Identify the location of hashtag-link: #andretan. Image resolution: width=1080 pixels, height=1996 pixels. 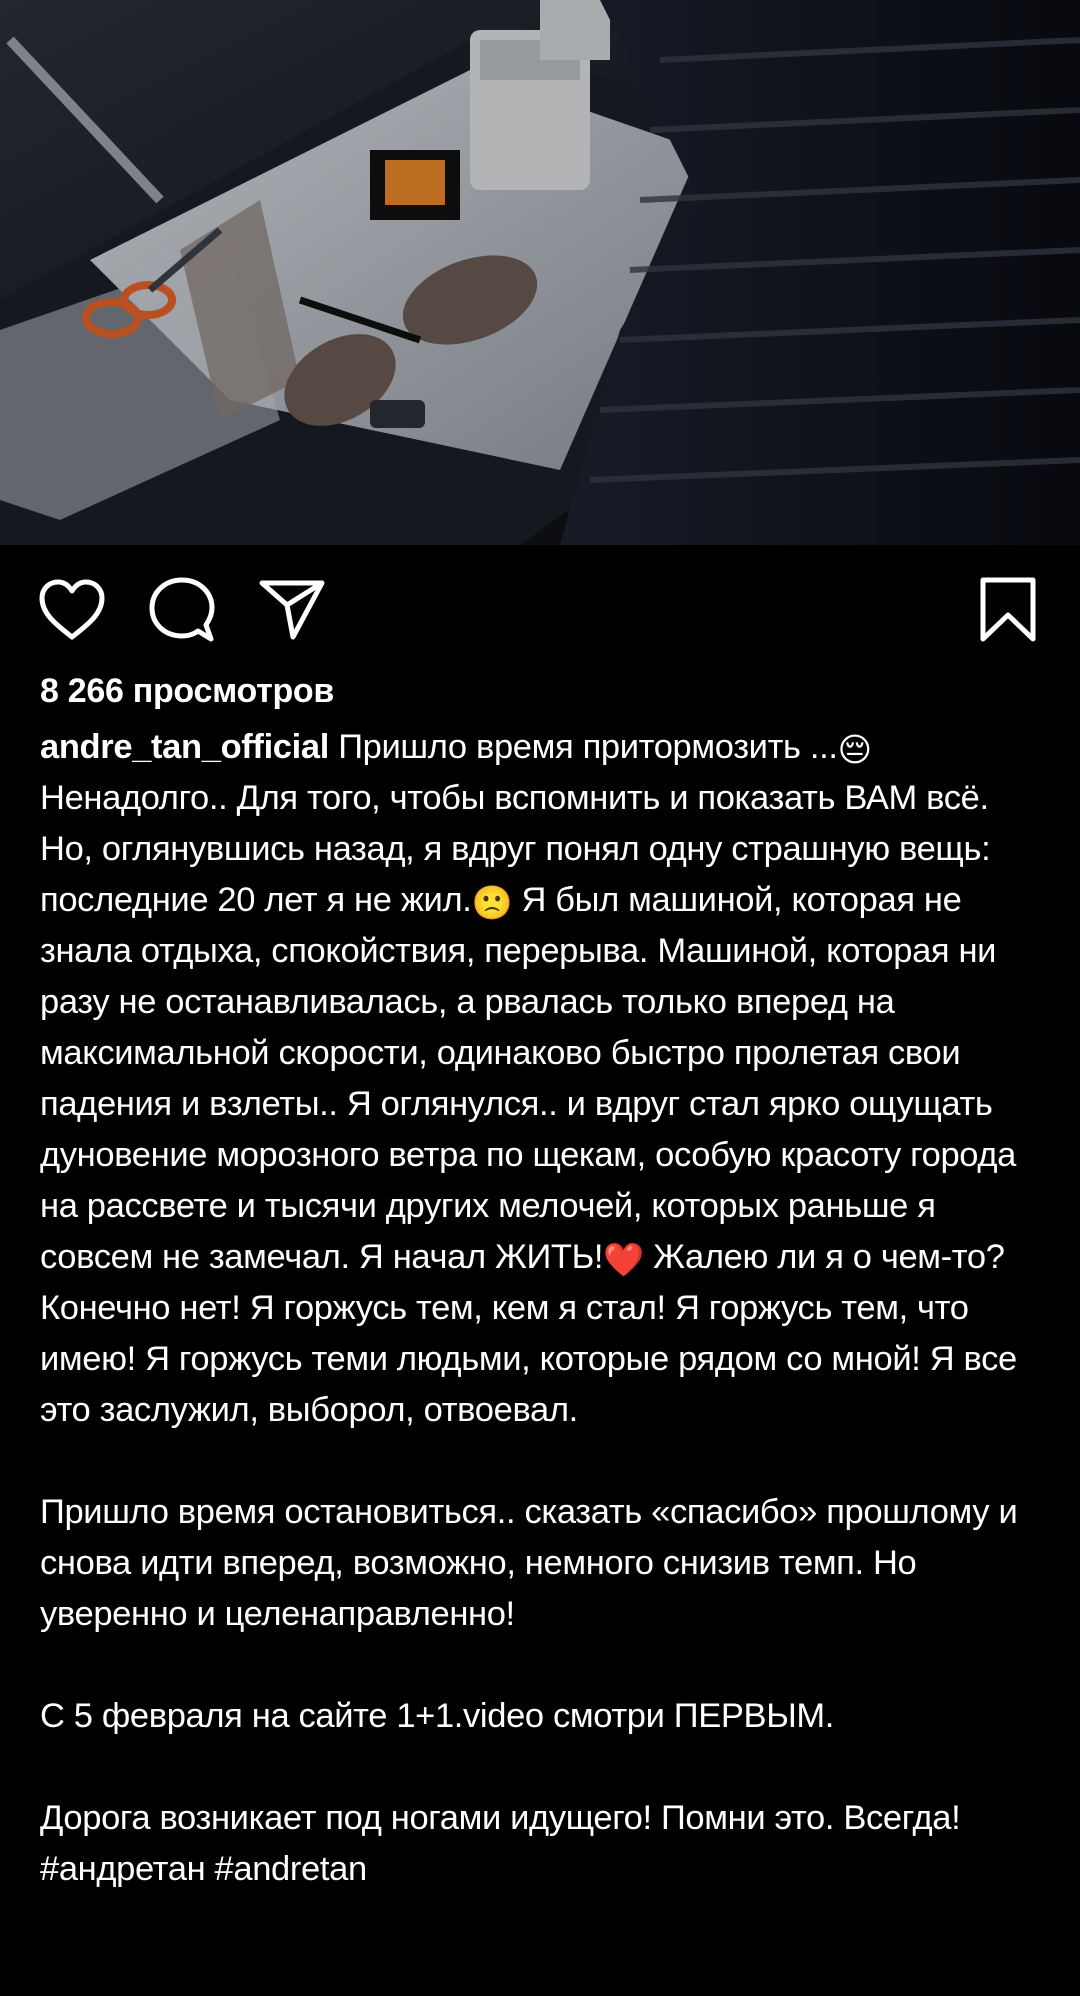
(291, 1869).